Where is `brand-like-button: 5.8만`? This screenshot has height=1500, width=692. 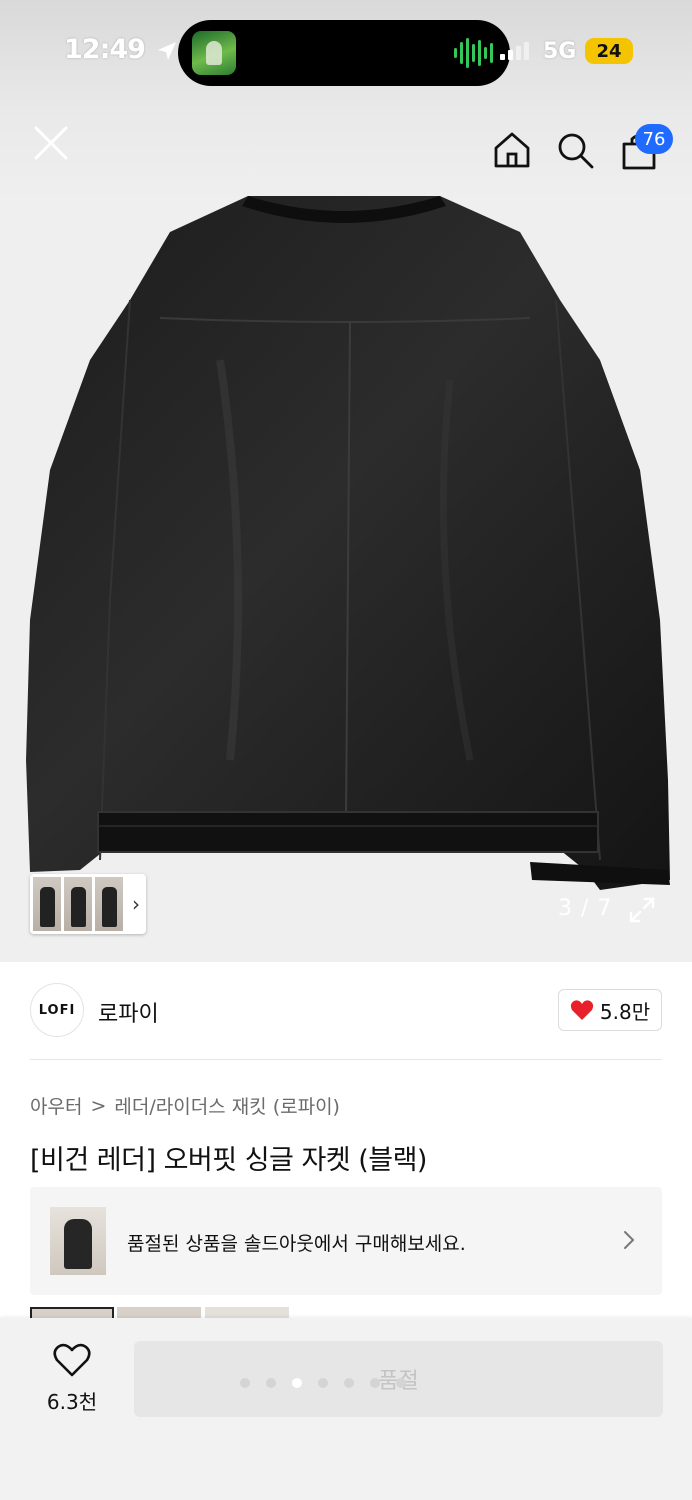 brand-like-button: 5.8만 is located at coordinates (610, 1010).